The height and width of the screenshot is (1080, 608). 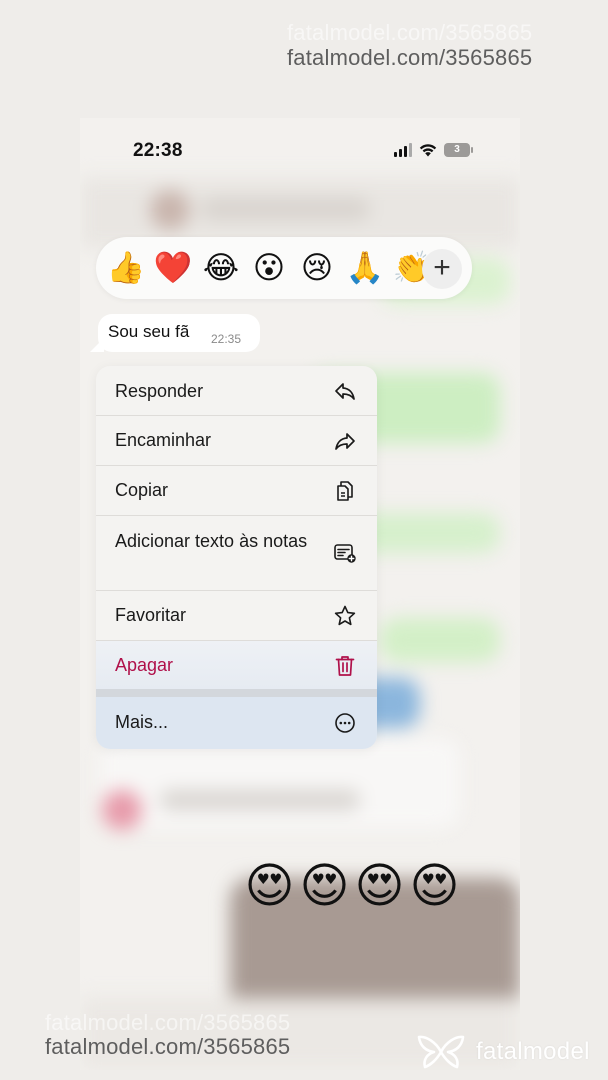 What do you see at coordinates (226, 339) in the screenshot?
I see `message-time: 22:35` at bounding box center [226, 339].